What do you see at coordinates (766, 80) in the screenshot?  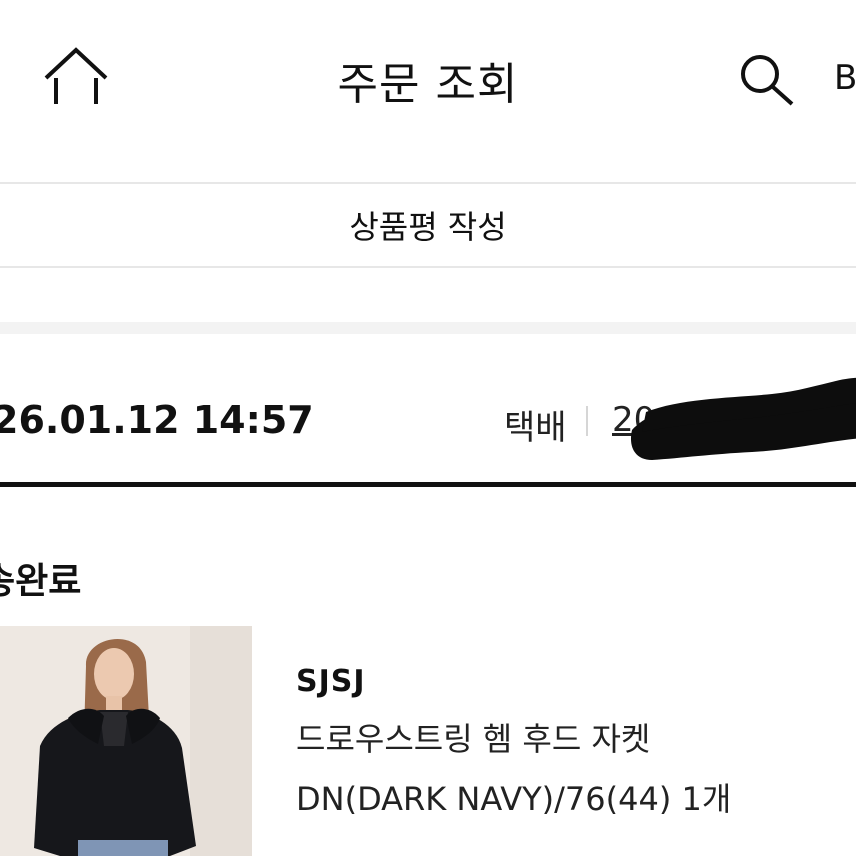 I see `search-icon` at bounding box center [766, 80].